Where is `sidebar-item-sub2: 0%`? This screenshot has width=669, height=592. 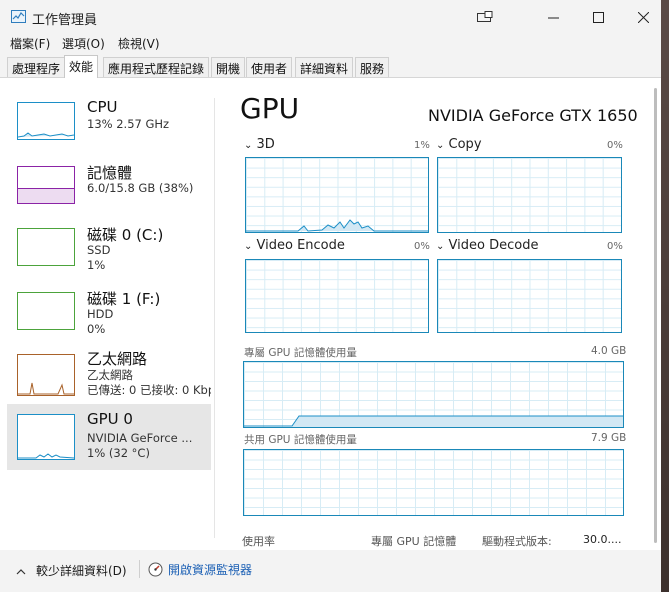 sidebar-item-sub2: 0% is located at coordinates (96, 329).